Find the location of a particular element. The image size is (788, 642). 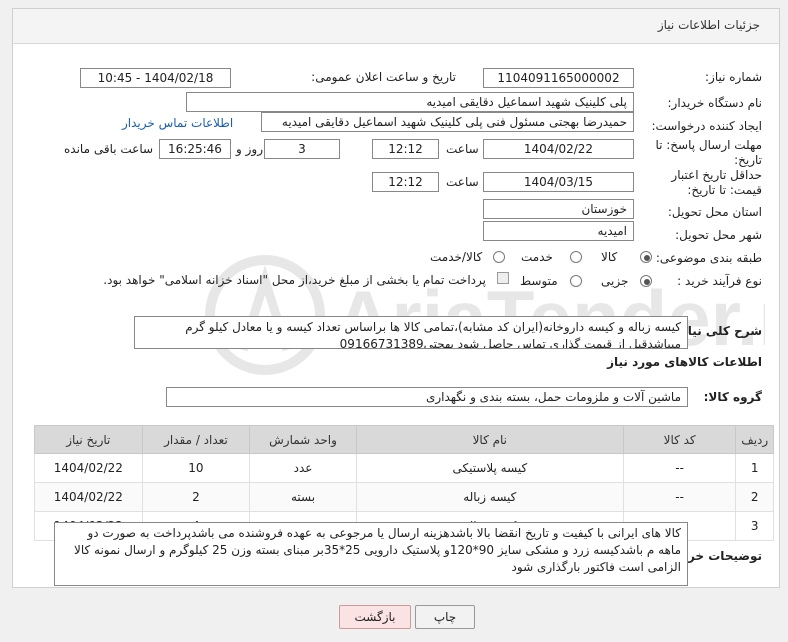

announce-field: 1404/02/18 - 10:45 is located at coordinates (155, 78).